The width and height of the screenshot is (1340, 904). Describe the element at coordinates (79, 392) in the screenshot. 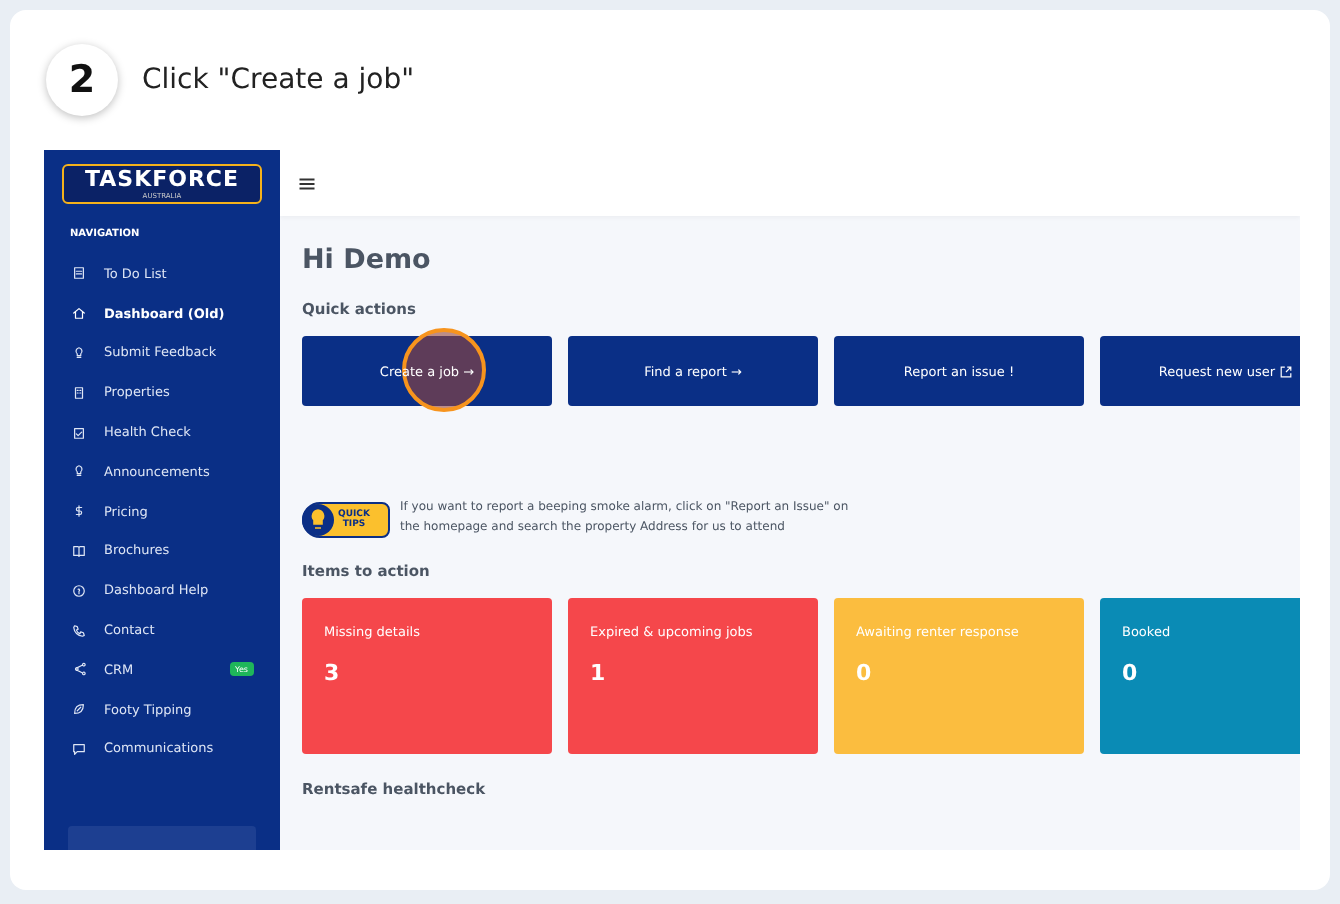

I see `building-icon` at that location.